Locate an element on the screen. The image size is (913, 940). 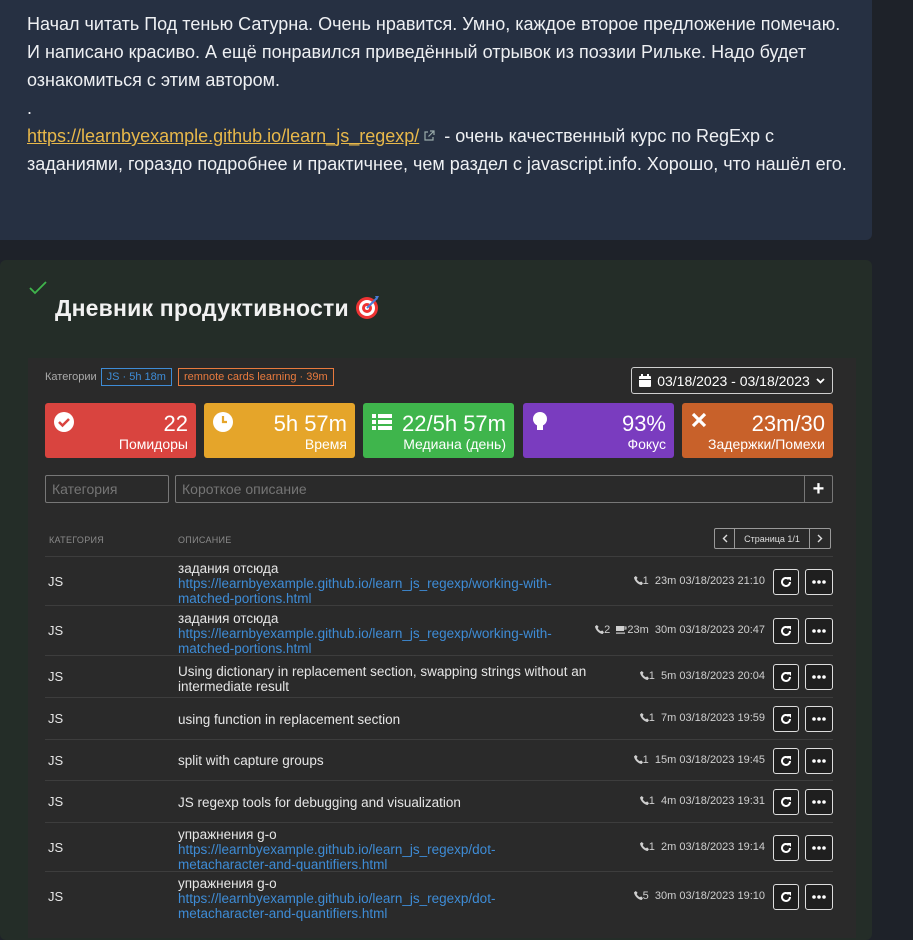
chevron-left-icon is located at coordinates (724, 538).